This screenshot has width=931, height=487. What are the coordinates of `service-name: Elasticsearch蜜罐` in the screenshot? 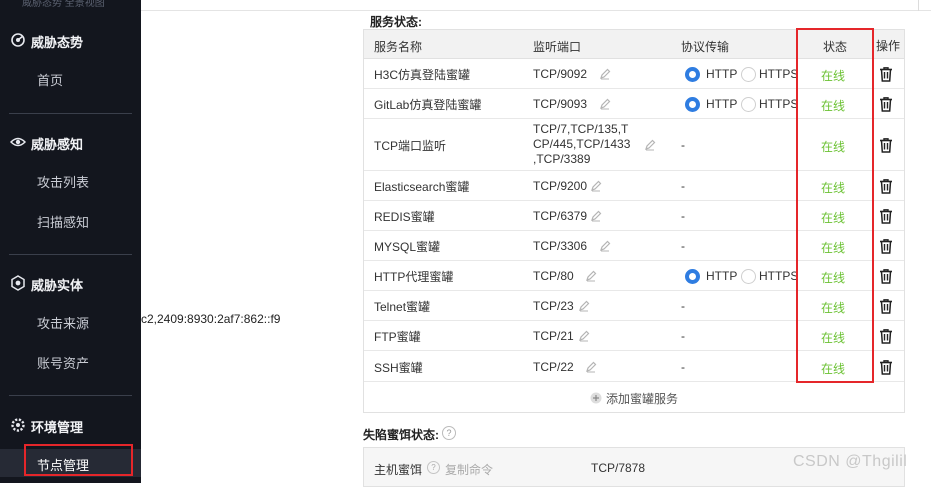 It's located at (422, 187).